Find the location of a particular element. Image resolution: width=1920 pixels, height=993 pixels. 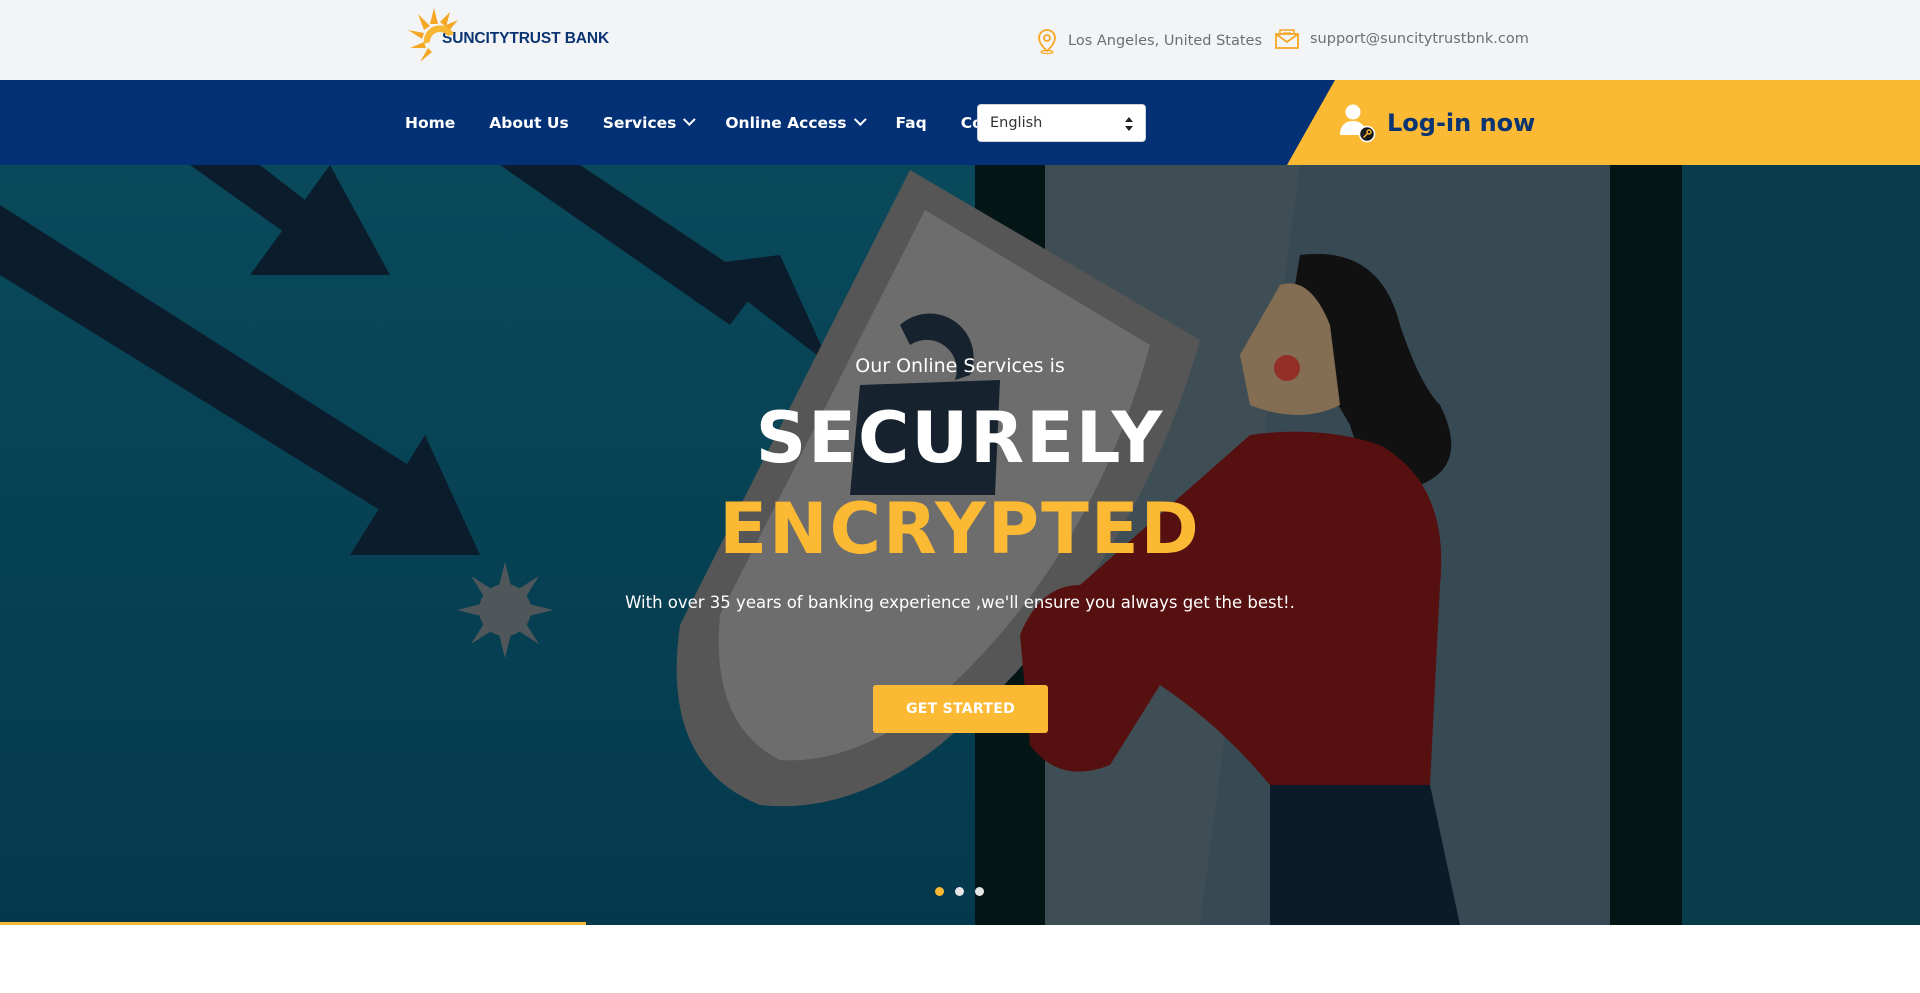

brand-logo: SUNCITYTRUST BANK is located at coordinates (506, 36).